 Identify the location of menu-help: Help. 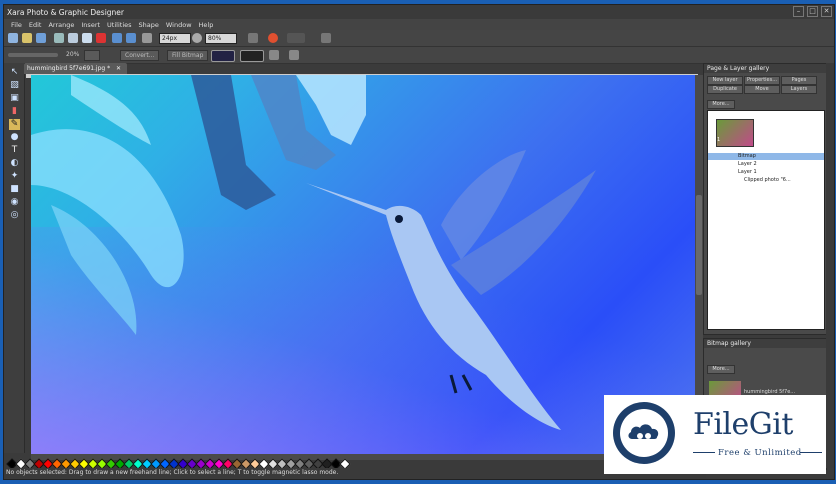
(206, 25).